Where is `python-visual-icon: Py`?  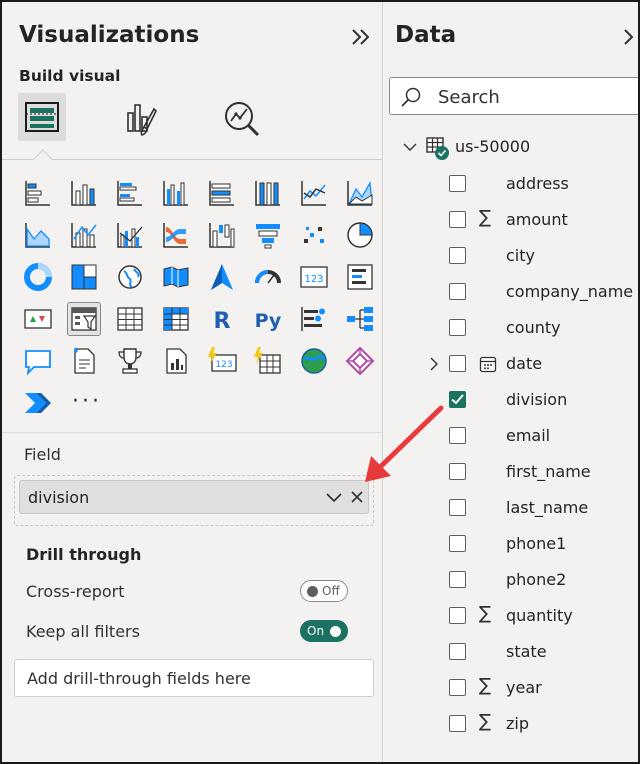
python-visual-icon: Py is located at coordinates (268, 319).